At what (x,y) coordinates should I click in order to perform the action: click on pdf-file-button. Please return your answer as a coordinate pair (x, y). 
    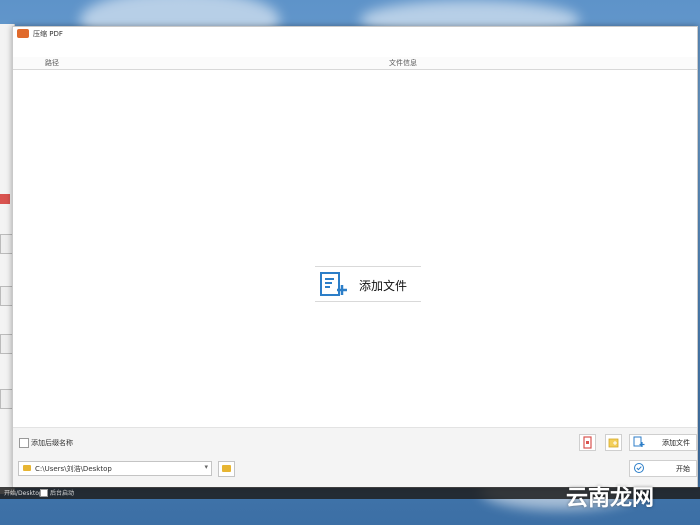
    Looking at the image, I should click on (587, 442).